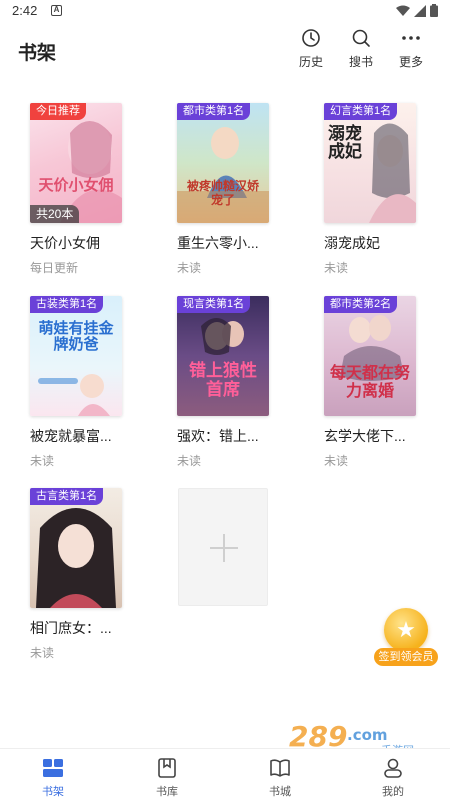  Describe the element at coordinates (167, 792) in the screenshot. I see `nav-label: 书库` at that location.